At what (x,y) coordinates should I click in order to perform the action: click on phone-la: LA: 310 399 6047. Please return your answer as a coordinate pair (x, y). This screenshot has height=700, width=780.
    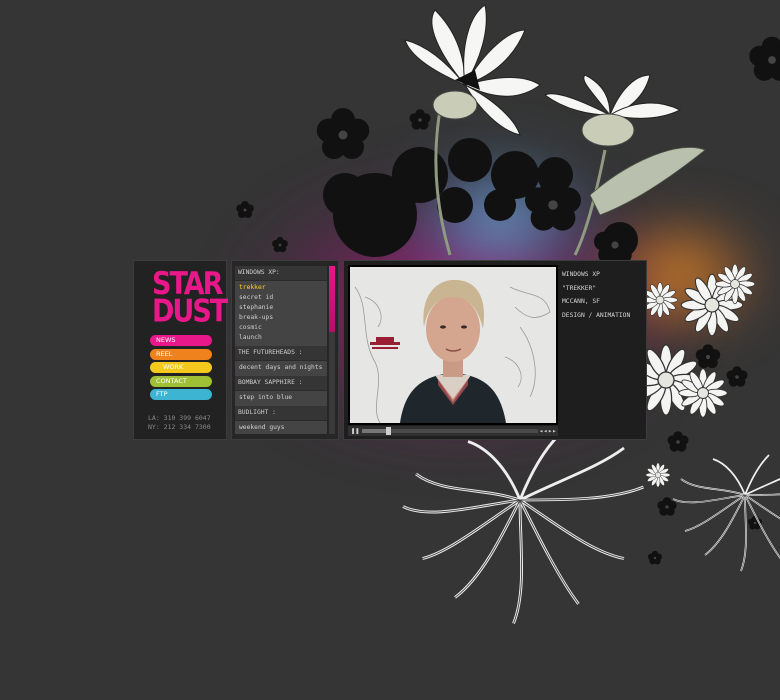
    Looking at the image, I should click on (179, 418).